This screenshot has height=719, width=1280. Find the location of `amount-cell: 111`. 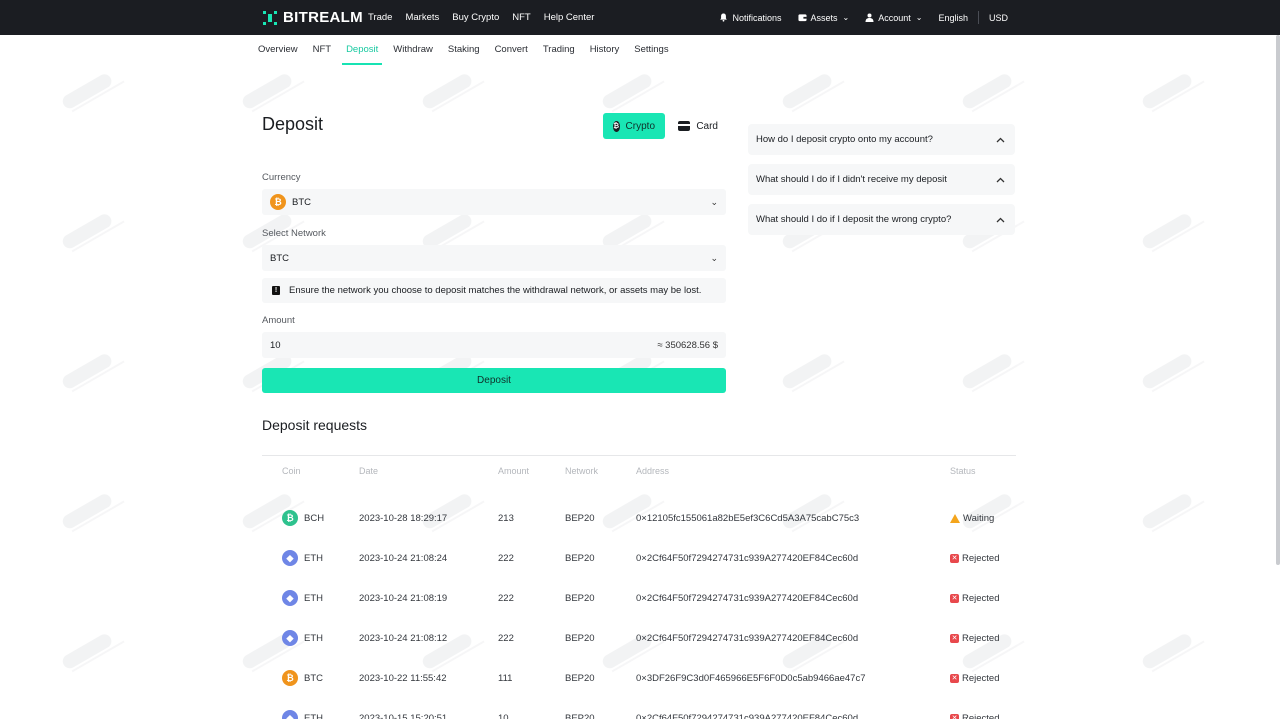

amount-cell: 111 is located at coordinates (505, 678).